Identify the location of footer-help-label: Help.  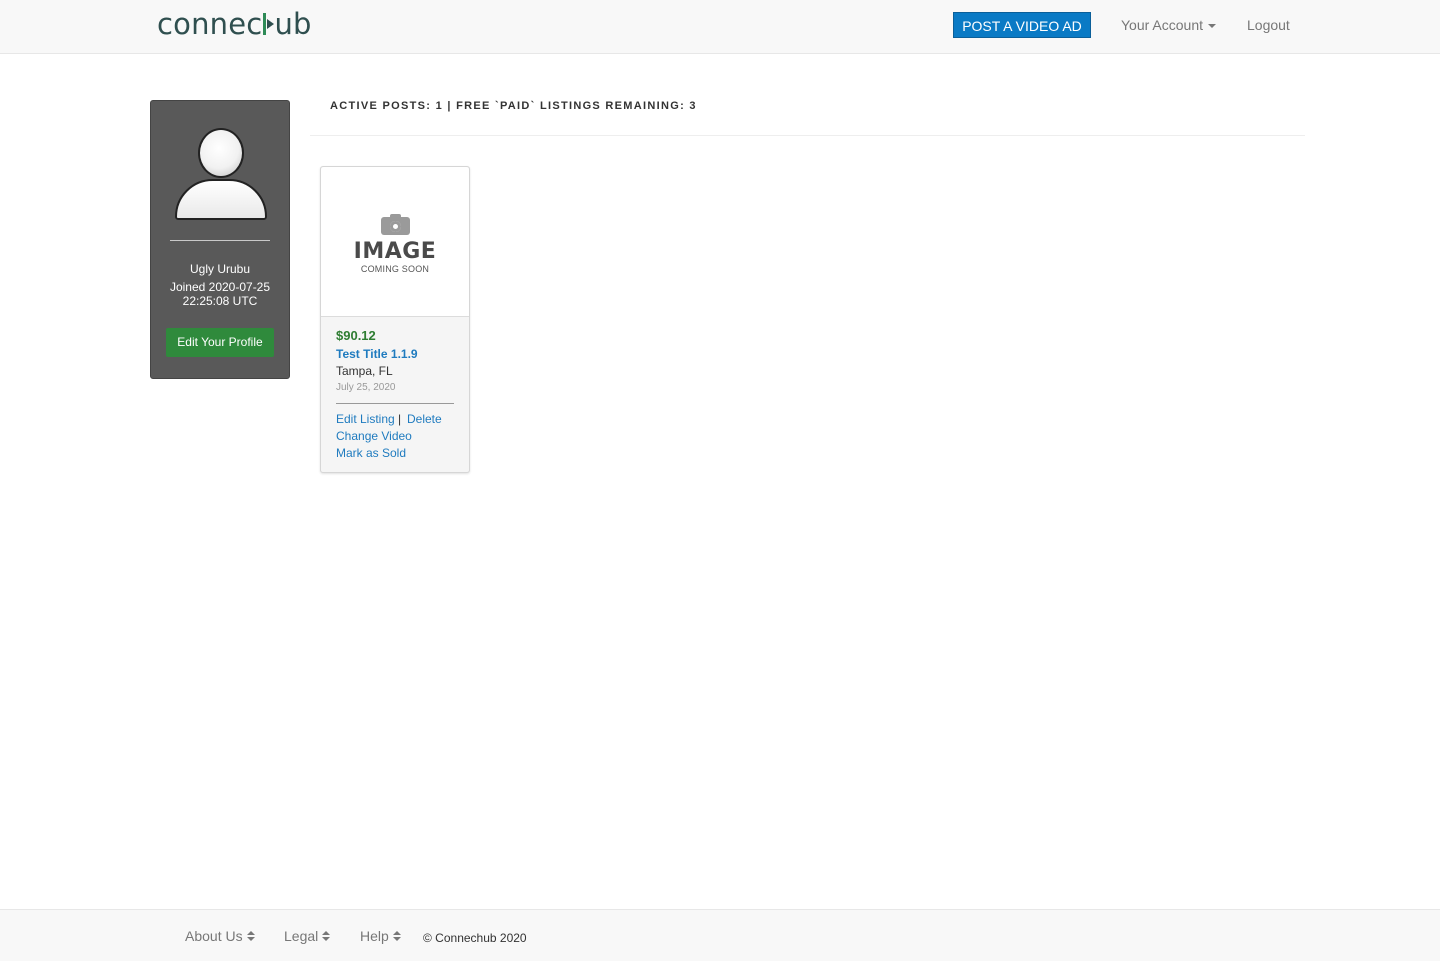
(374, 936).